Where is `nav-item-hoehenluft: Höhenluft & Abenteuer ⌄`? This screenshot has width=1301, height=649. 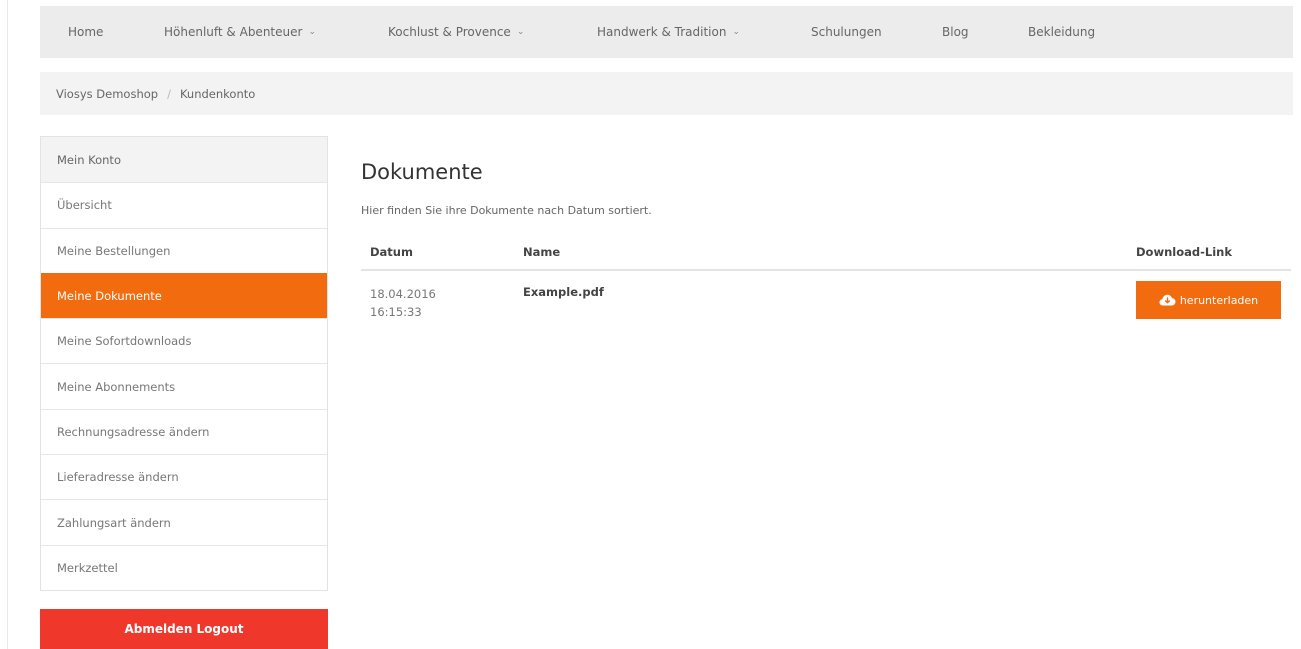
nav-item-hoehenluft: Höhenluft & Abenteuer ⌄ is located at coordinates (276, 32).